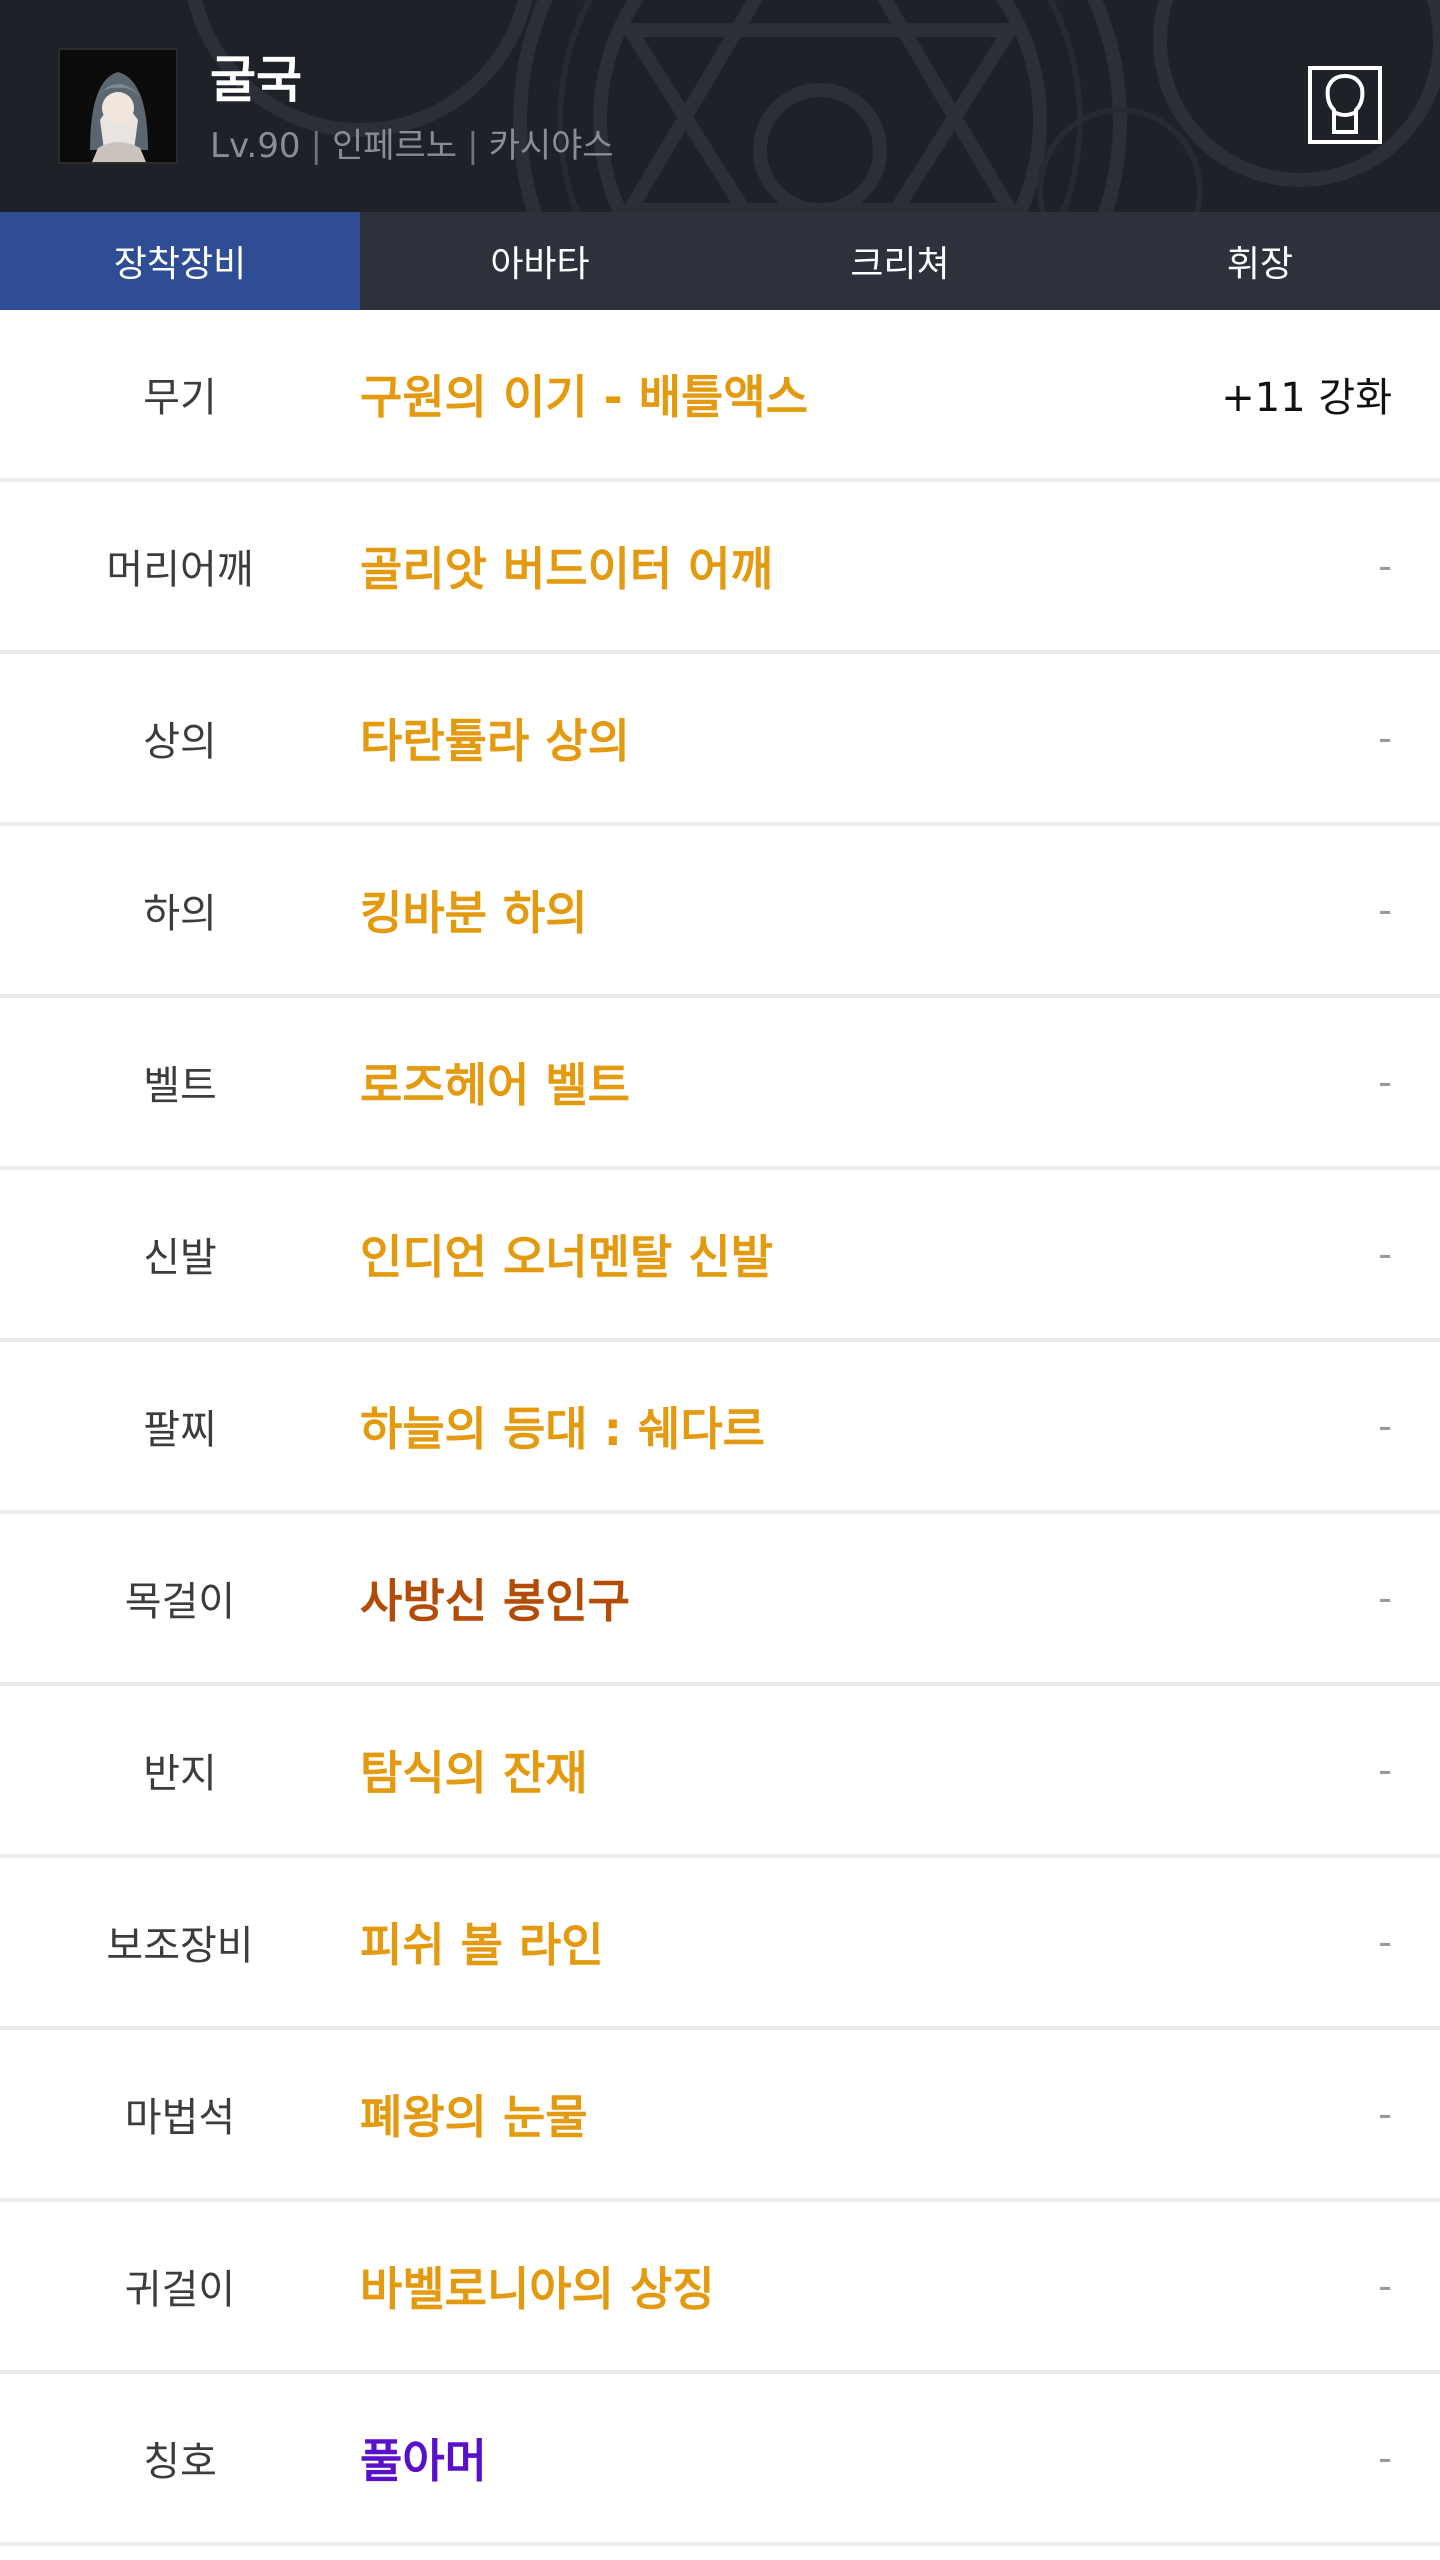  What do you see at coordinates (394, 146) in the screenshot?
I see `character-job: 인페르노` at bounding box center [394, 146].